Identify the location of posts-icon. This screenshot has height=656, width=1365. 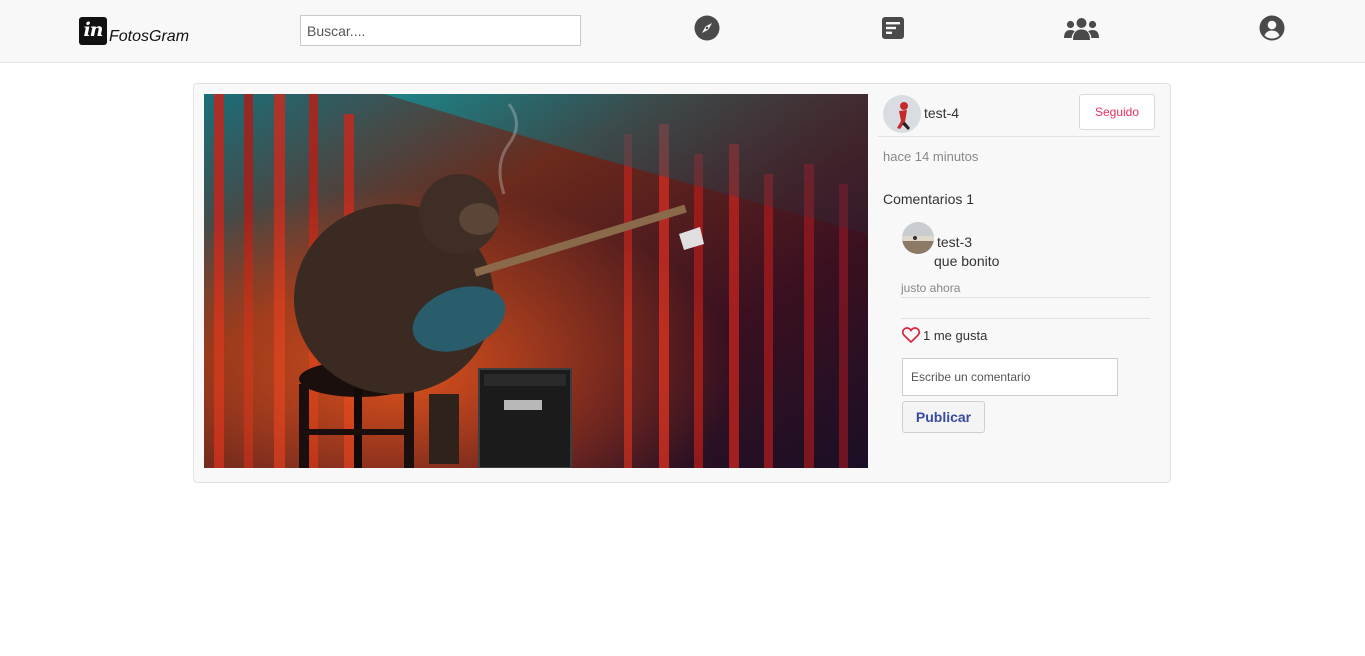
(893, 28).